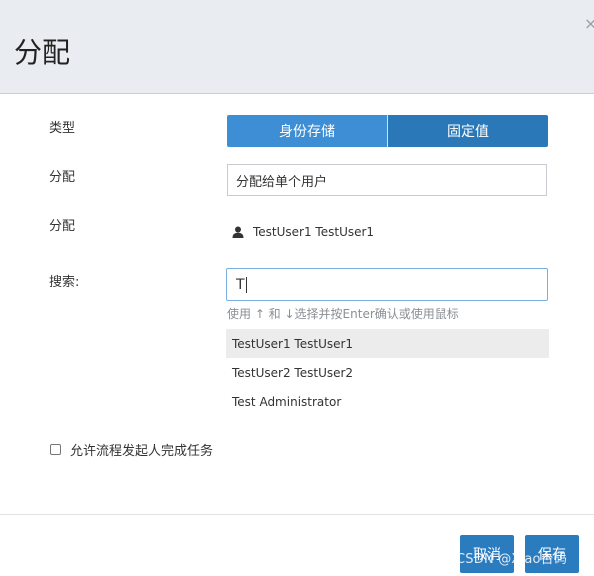 This screenshot has width=594, height=576. I want to click on type-toggle: 身份存储 固定值, so click(387, 131).